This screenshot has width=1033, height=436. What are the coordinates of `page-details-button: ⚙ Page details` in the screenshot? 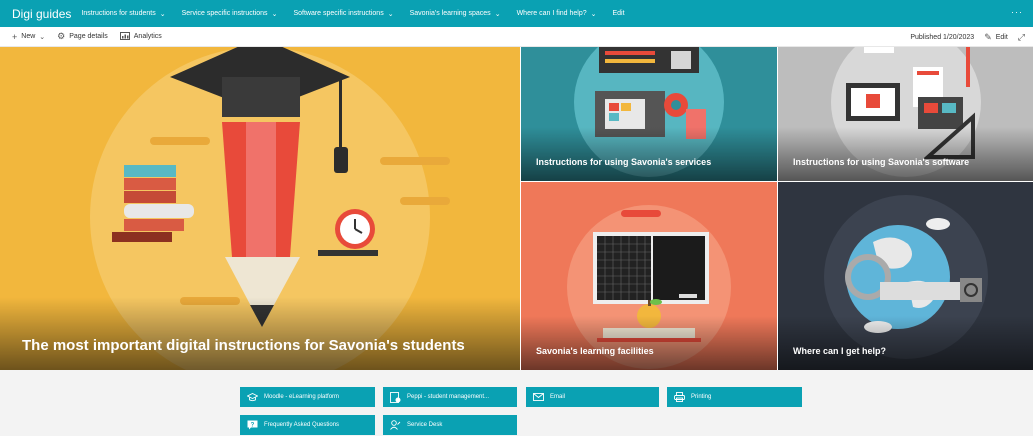 It's located at (82, 36).